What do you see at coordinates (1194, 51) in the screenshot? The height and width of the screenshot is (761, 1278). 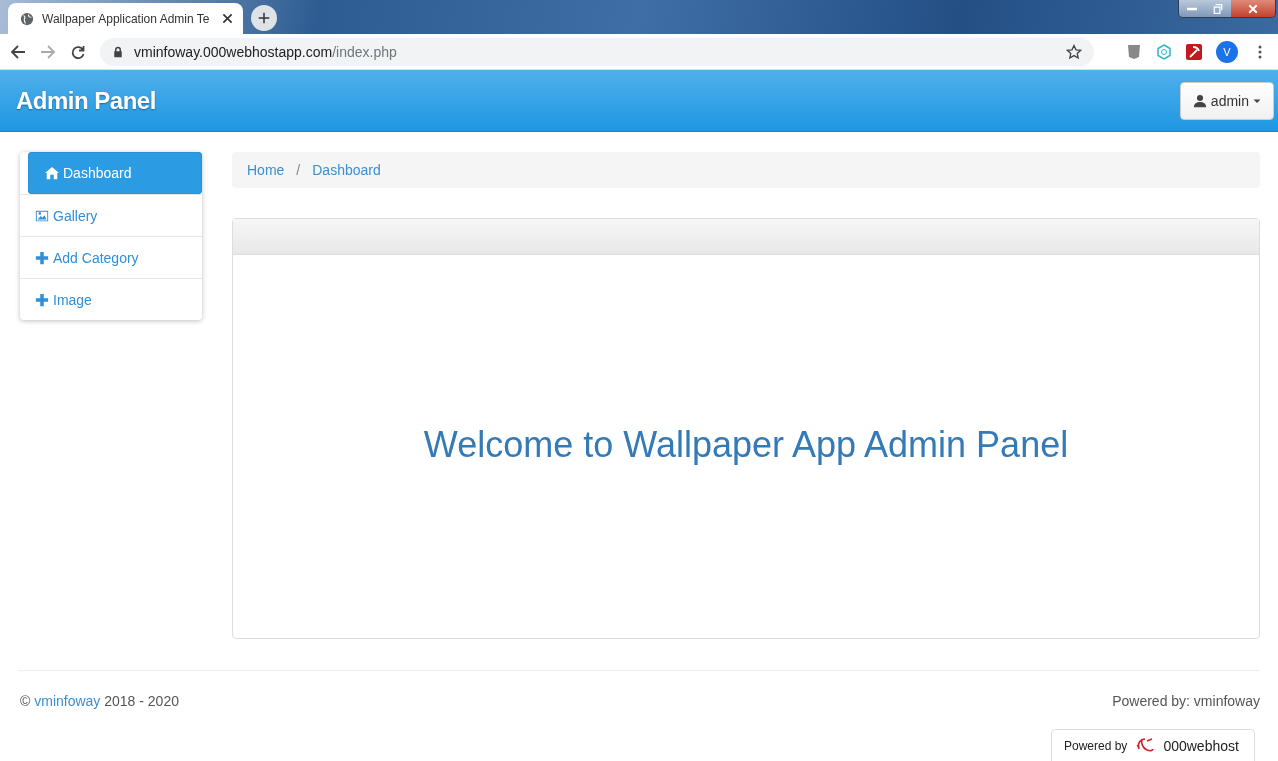 I see `pickaxe-icon` at bounding box center [1194, 51].